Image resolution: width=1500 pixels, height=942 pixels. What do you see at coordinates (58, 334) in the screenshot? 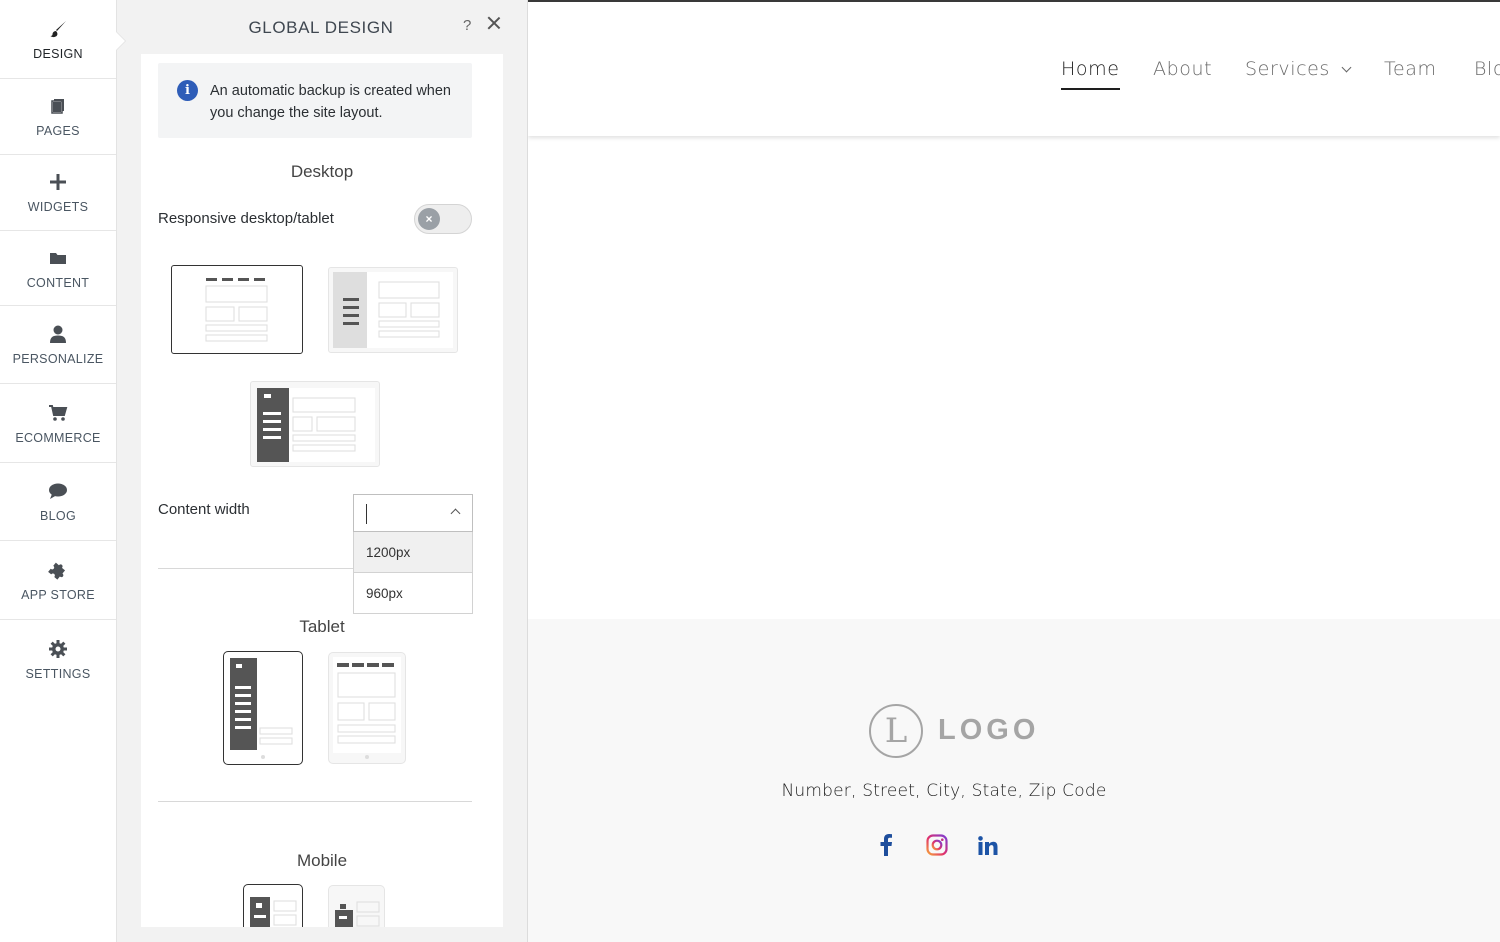
I see `person-icon` at bounding box center [58, 334].